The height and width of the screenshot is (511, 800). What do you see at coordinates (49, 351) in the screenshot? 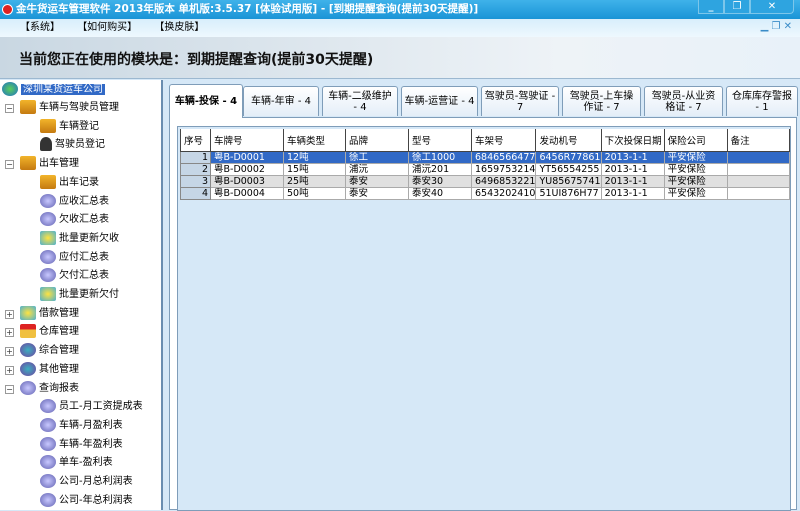
I see `tree-item: 综合管理` at bounding box center [49, 351].